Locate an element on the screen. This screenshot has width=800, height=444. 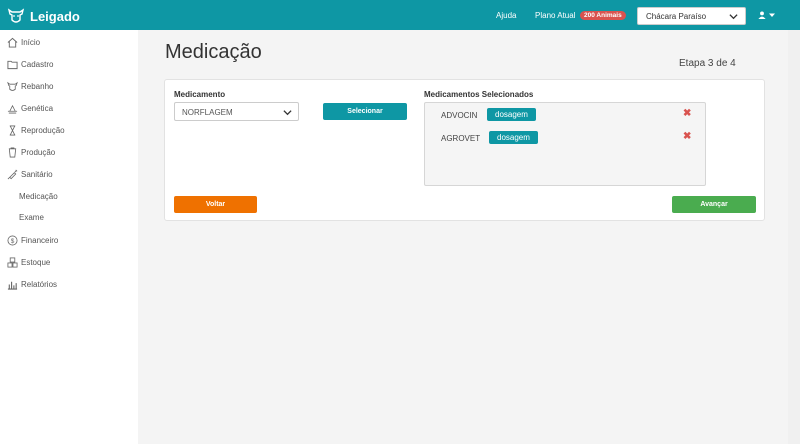
chart-icon is located at coordinates (12, 284).